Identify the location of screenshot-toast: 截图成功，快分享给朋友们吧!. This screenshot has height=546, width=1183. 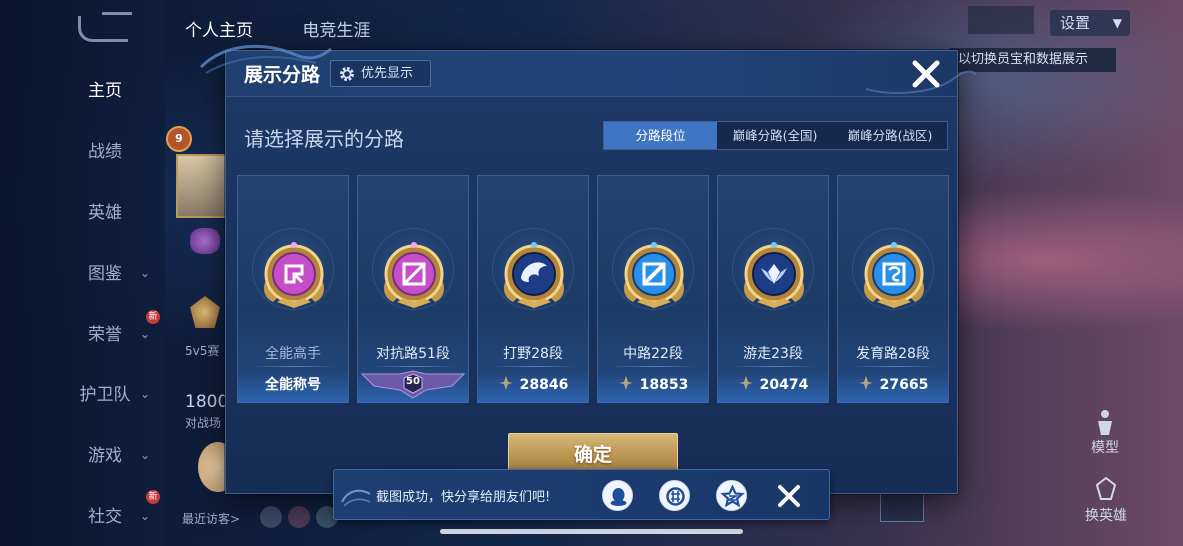
(581, 494).